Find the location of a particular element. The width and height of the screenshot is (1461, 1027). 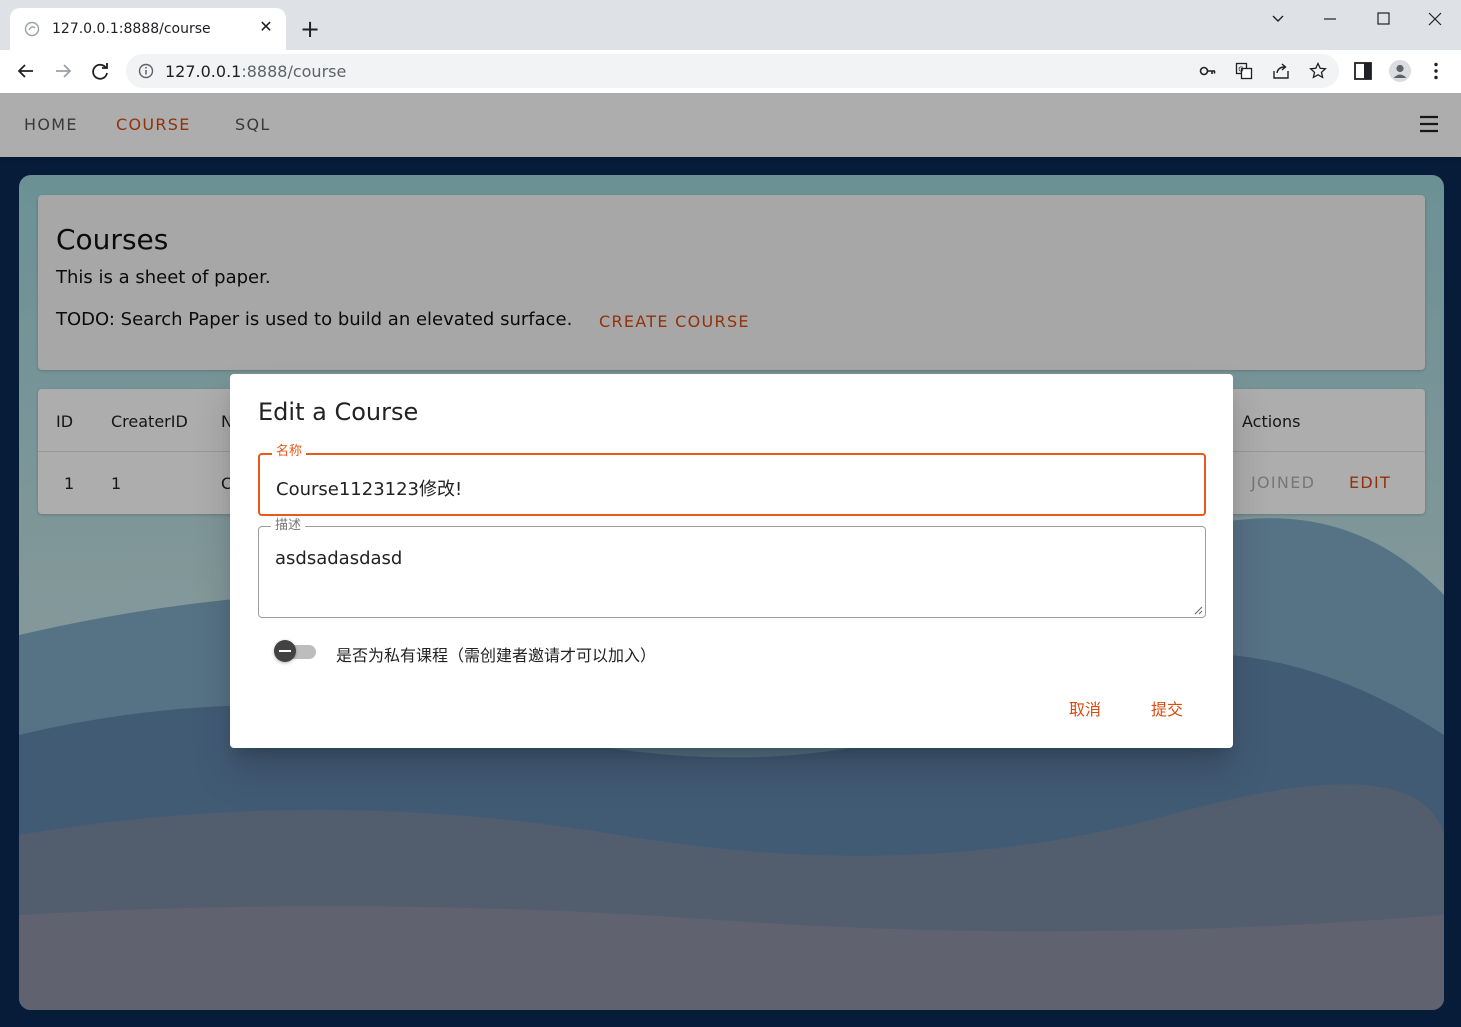

back-icon is located at coordinates (26, 71).